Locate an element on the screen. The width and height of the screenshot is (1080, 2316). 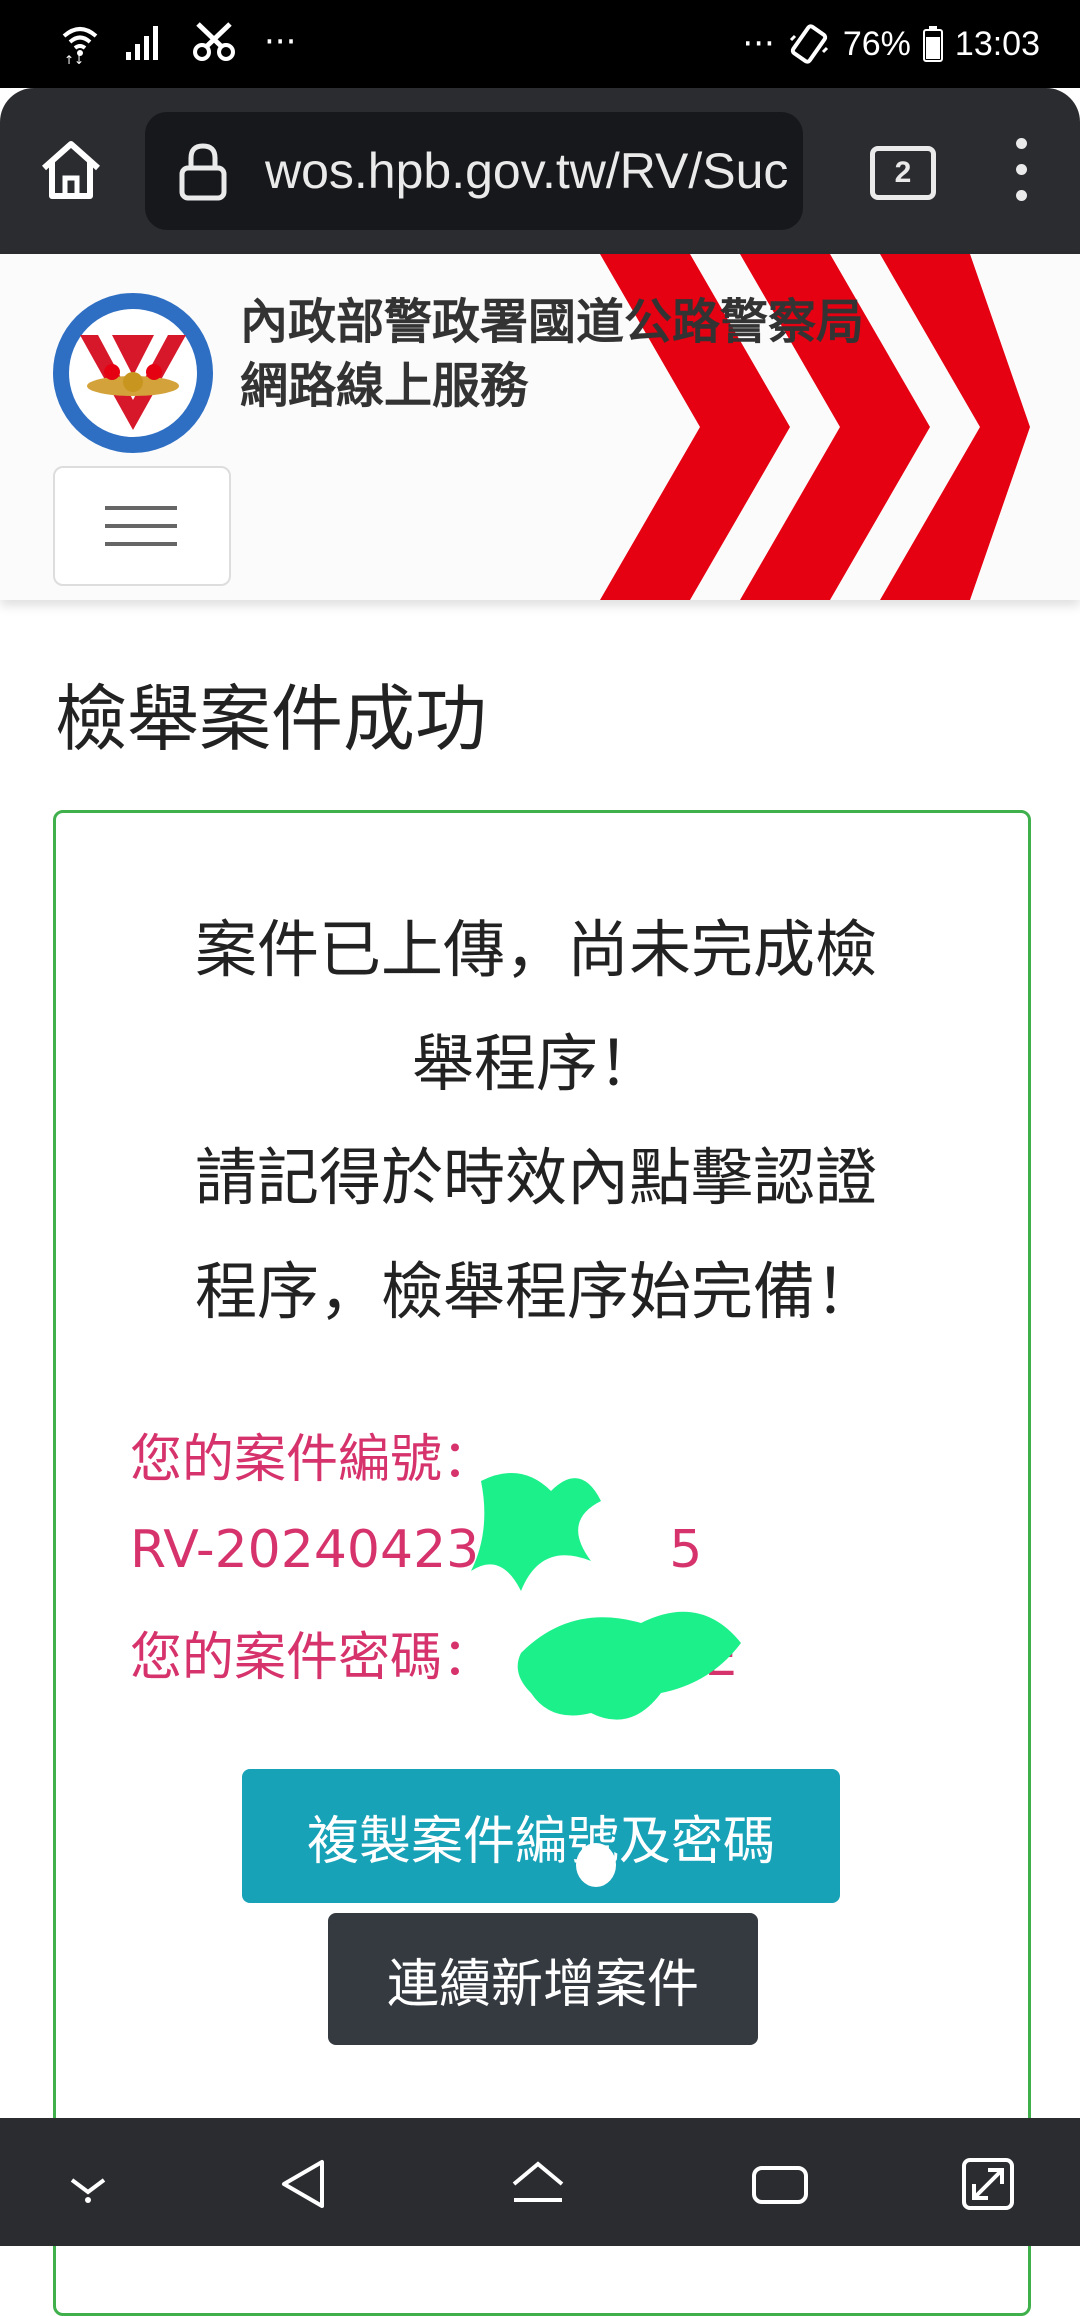
battery-icon is located at coordinates (932, 44).